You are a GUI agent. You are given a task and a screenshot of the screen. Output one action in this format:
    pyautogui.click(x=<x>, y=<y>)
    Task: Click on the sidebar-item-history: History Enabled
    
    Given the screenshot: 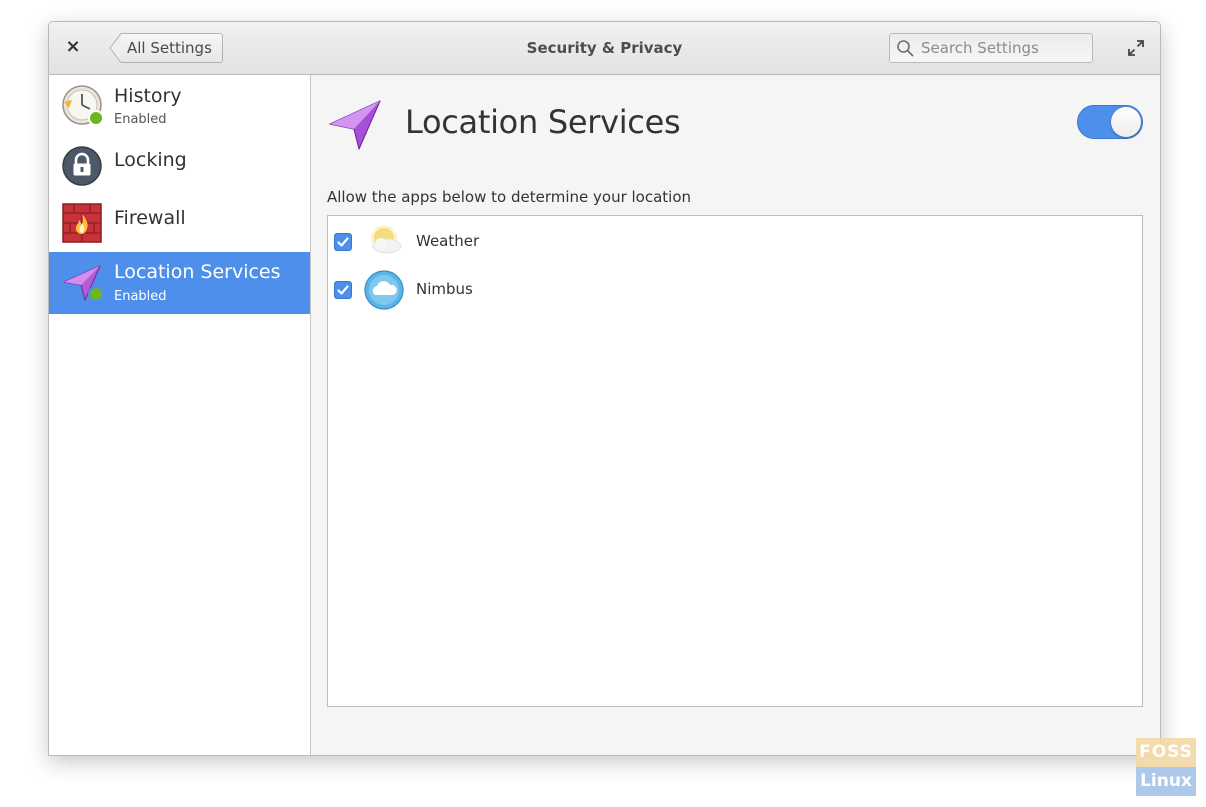 What is the action you would take?
    pyautogui.click(x=179, y=106)
    